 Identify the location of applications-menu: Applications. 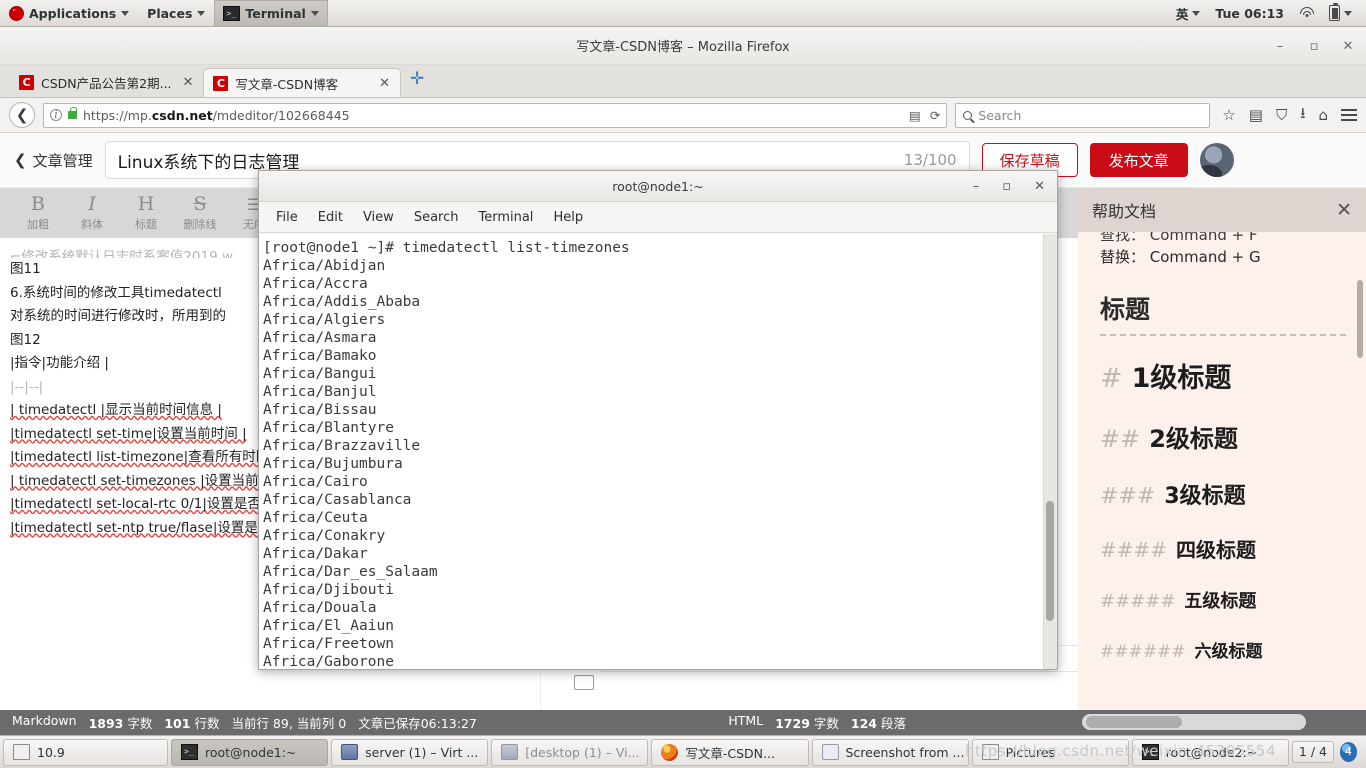
(69, 13).